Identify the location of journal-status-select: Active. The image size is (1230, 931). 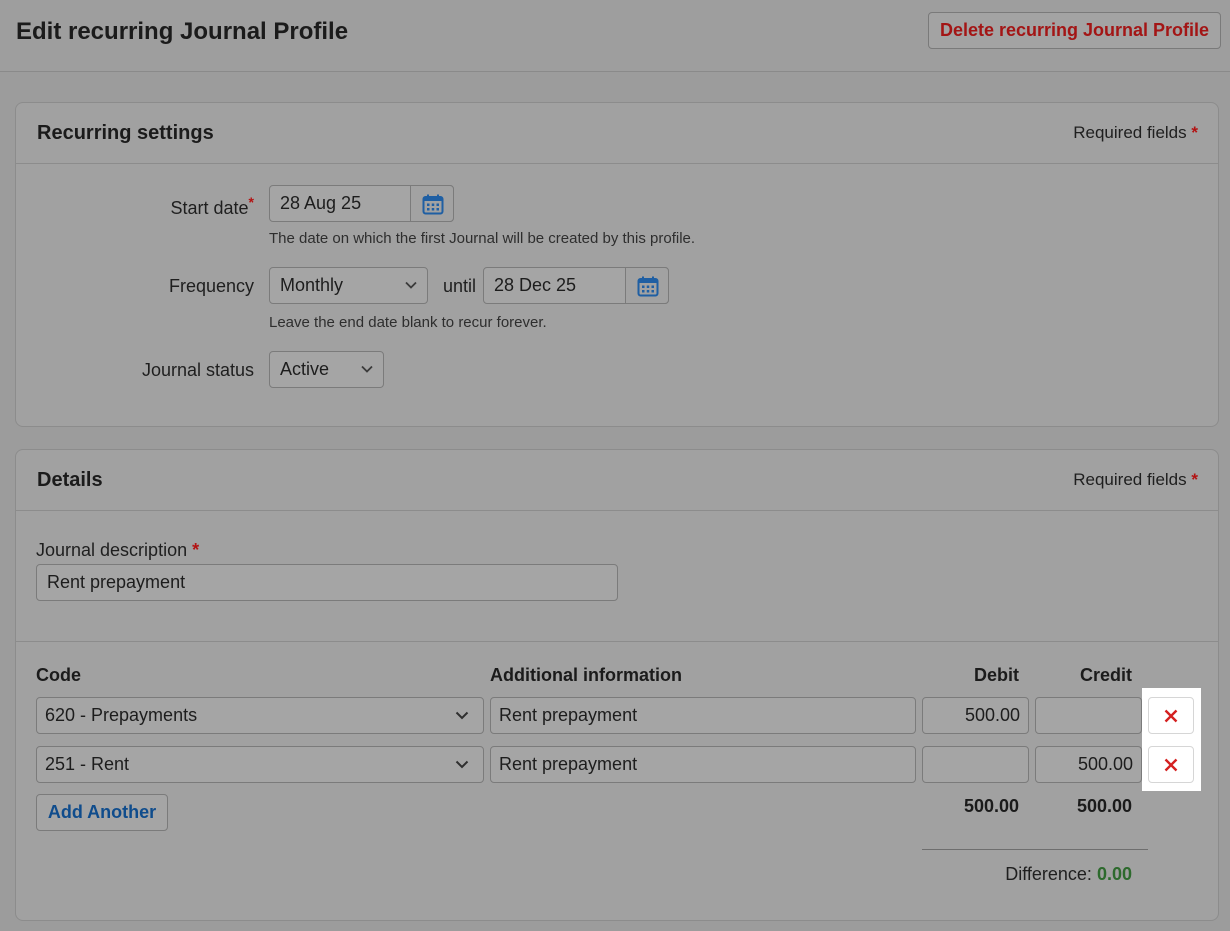
(326, 369).